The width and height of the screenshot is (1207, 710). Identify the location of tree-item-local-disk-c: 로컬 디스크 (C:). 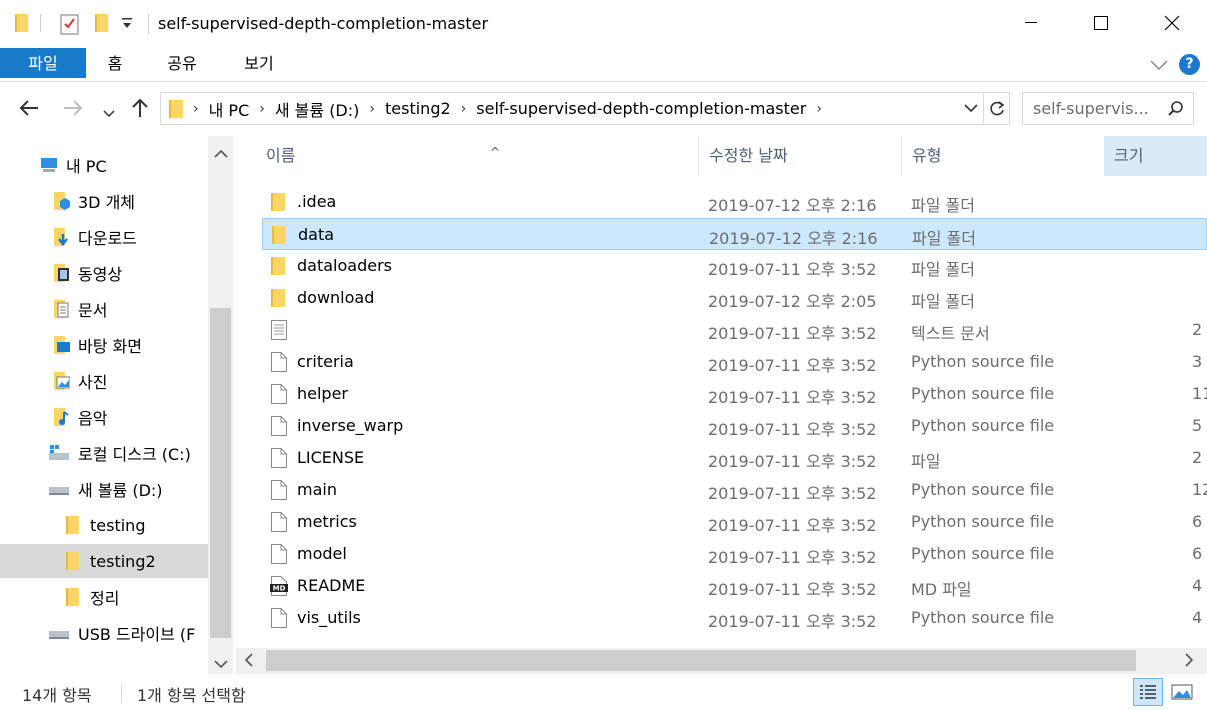
(104, 453).